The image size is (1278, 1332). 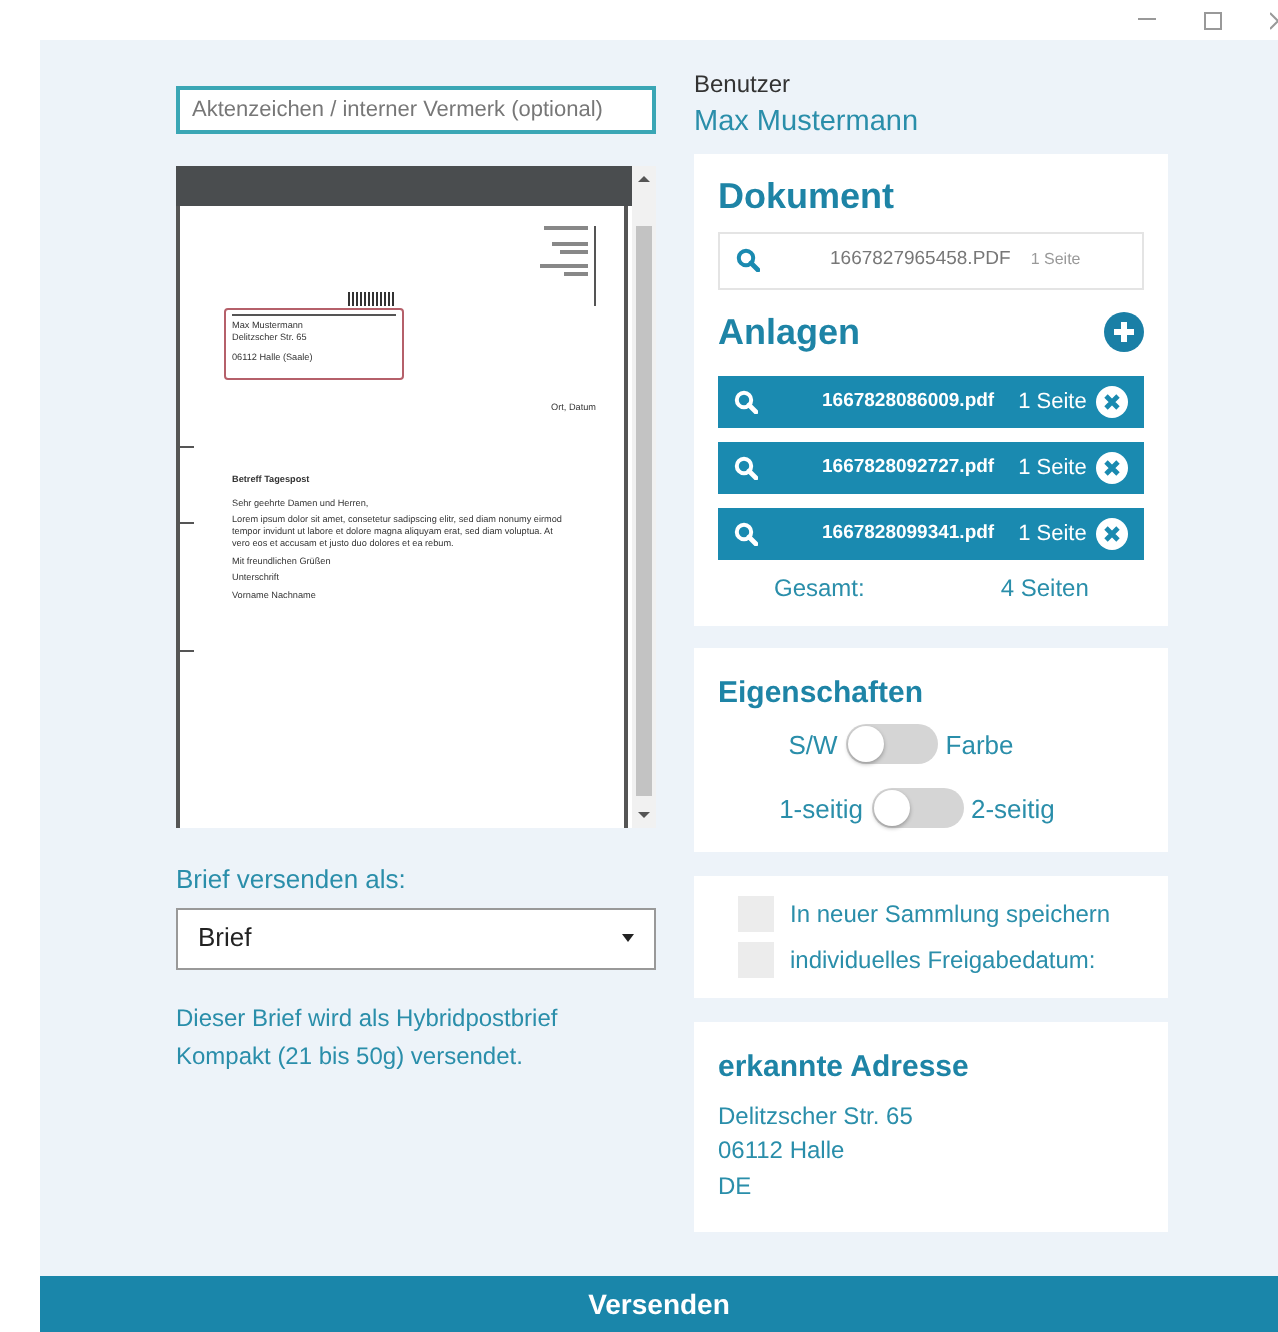 I want to click on total-value: 4 Seiten, so click(x=1044, y=588).